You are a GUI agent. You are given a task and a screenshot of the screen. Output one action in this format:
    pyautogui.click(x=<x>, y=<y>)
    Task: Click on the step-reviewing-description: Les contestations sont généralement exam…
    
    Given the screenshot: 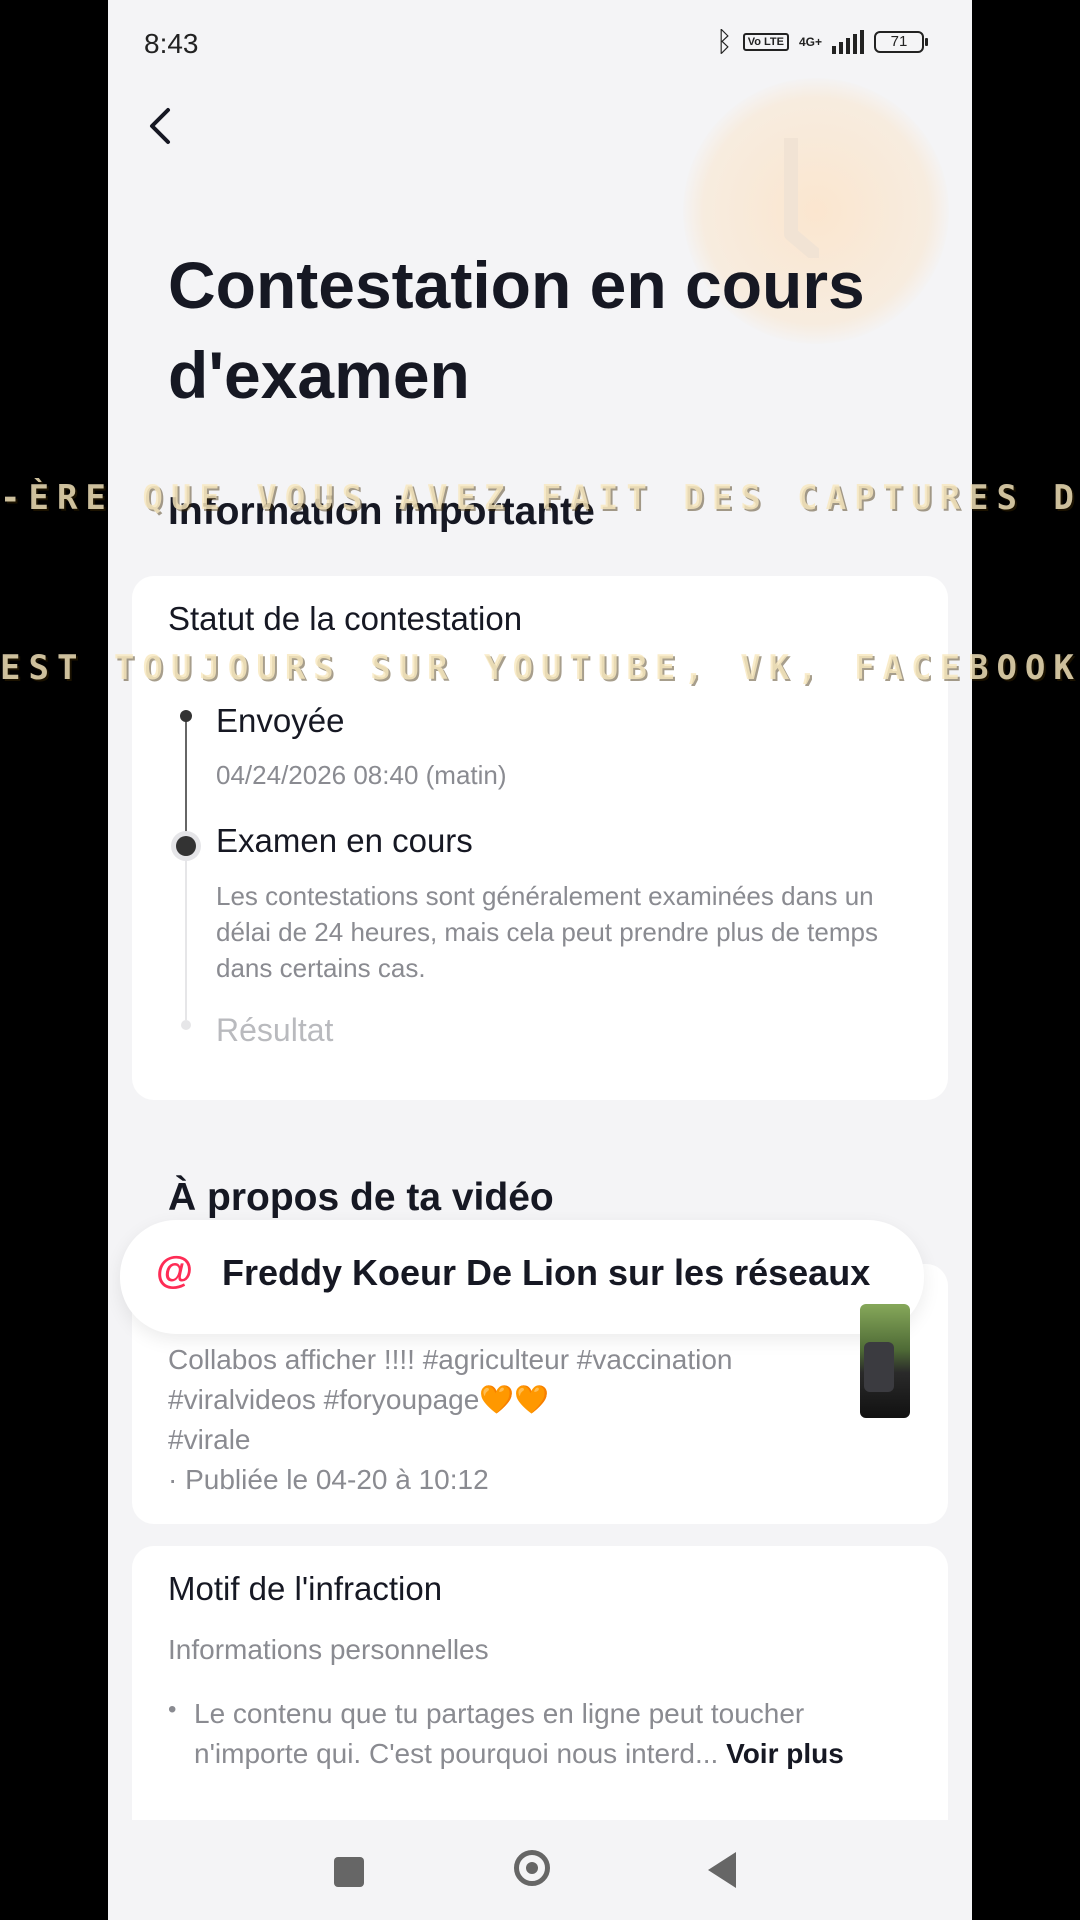 What is the action you would take?
    pyautogui.click(x=547, y=932)
    